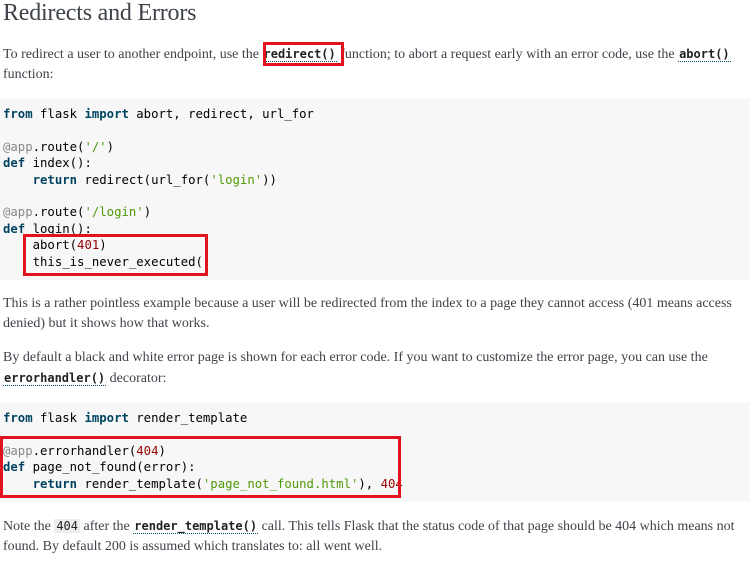  What do you see at coordinates (28, 74) in the screenshot?
I see `intro-text-3: function:` at bounding box center [28, 74].